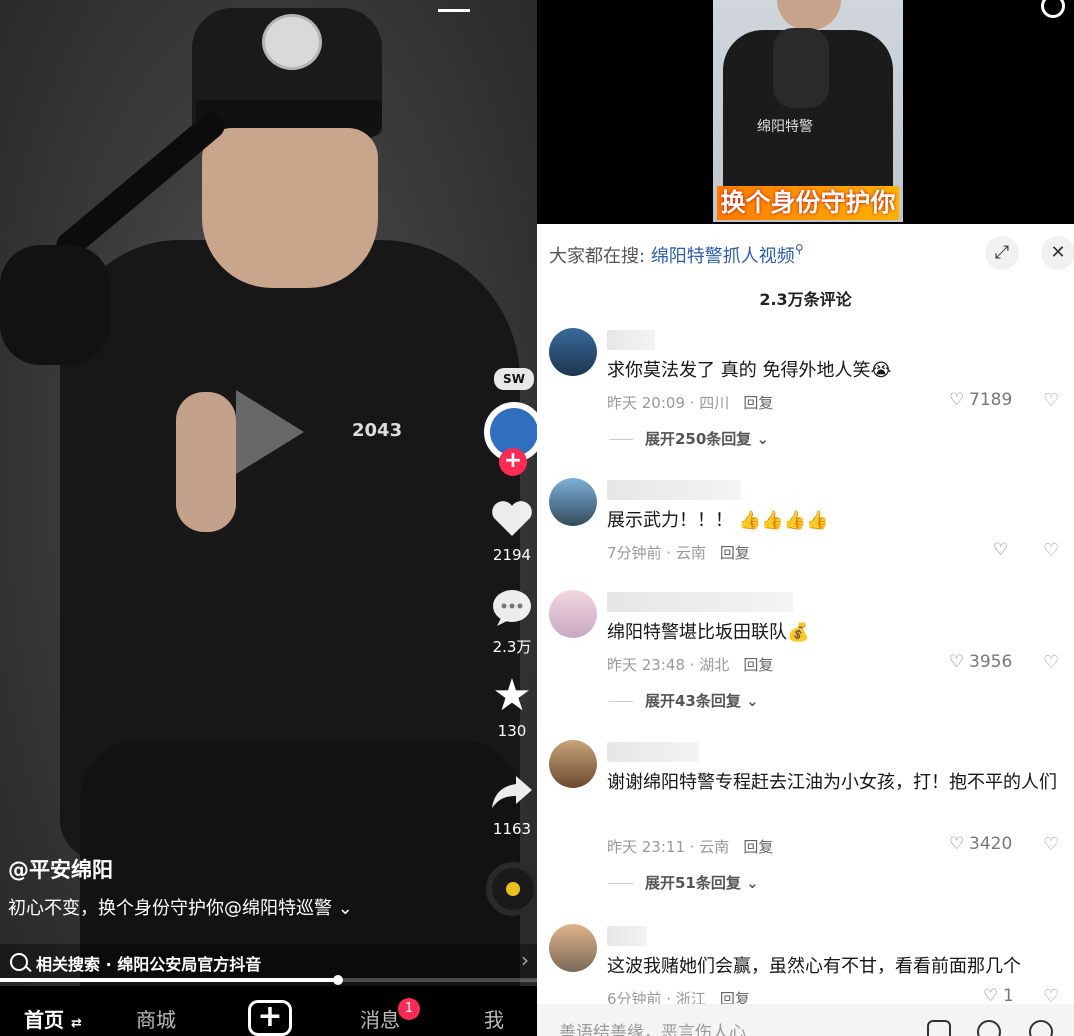  What do you see at coordinates (723, 256) in the screenshot?
I see `hot-search-keyword: 绵阳特警抓人视频` at bounding box center [723, 256].